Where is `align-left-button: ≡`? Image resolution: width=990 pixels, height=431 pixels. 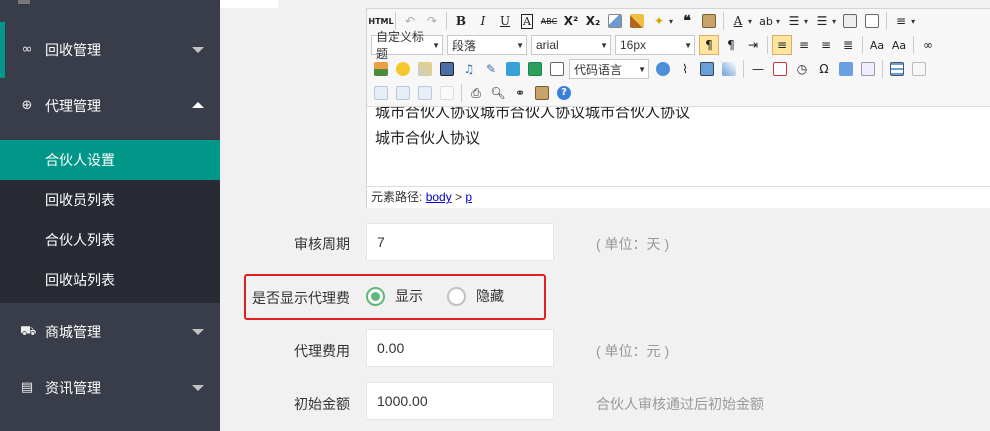
align-left-button: ≡ is located at coordinates (782, 45).